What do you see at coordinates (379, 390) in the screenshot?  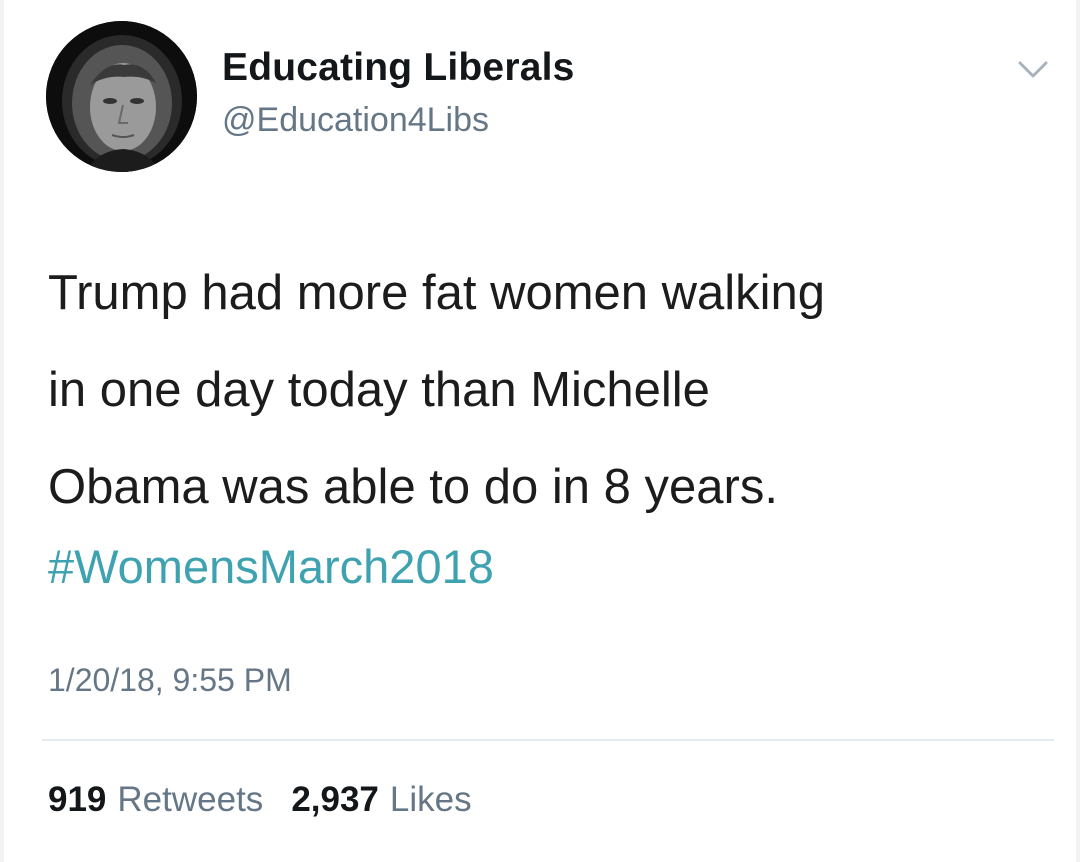 I see `tweet-text-line: in one day today than Michelle` at bounding box center [379, 390].